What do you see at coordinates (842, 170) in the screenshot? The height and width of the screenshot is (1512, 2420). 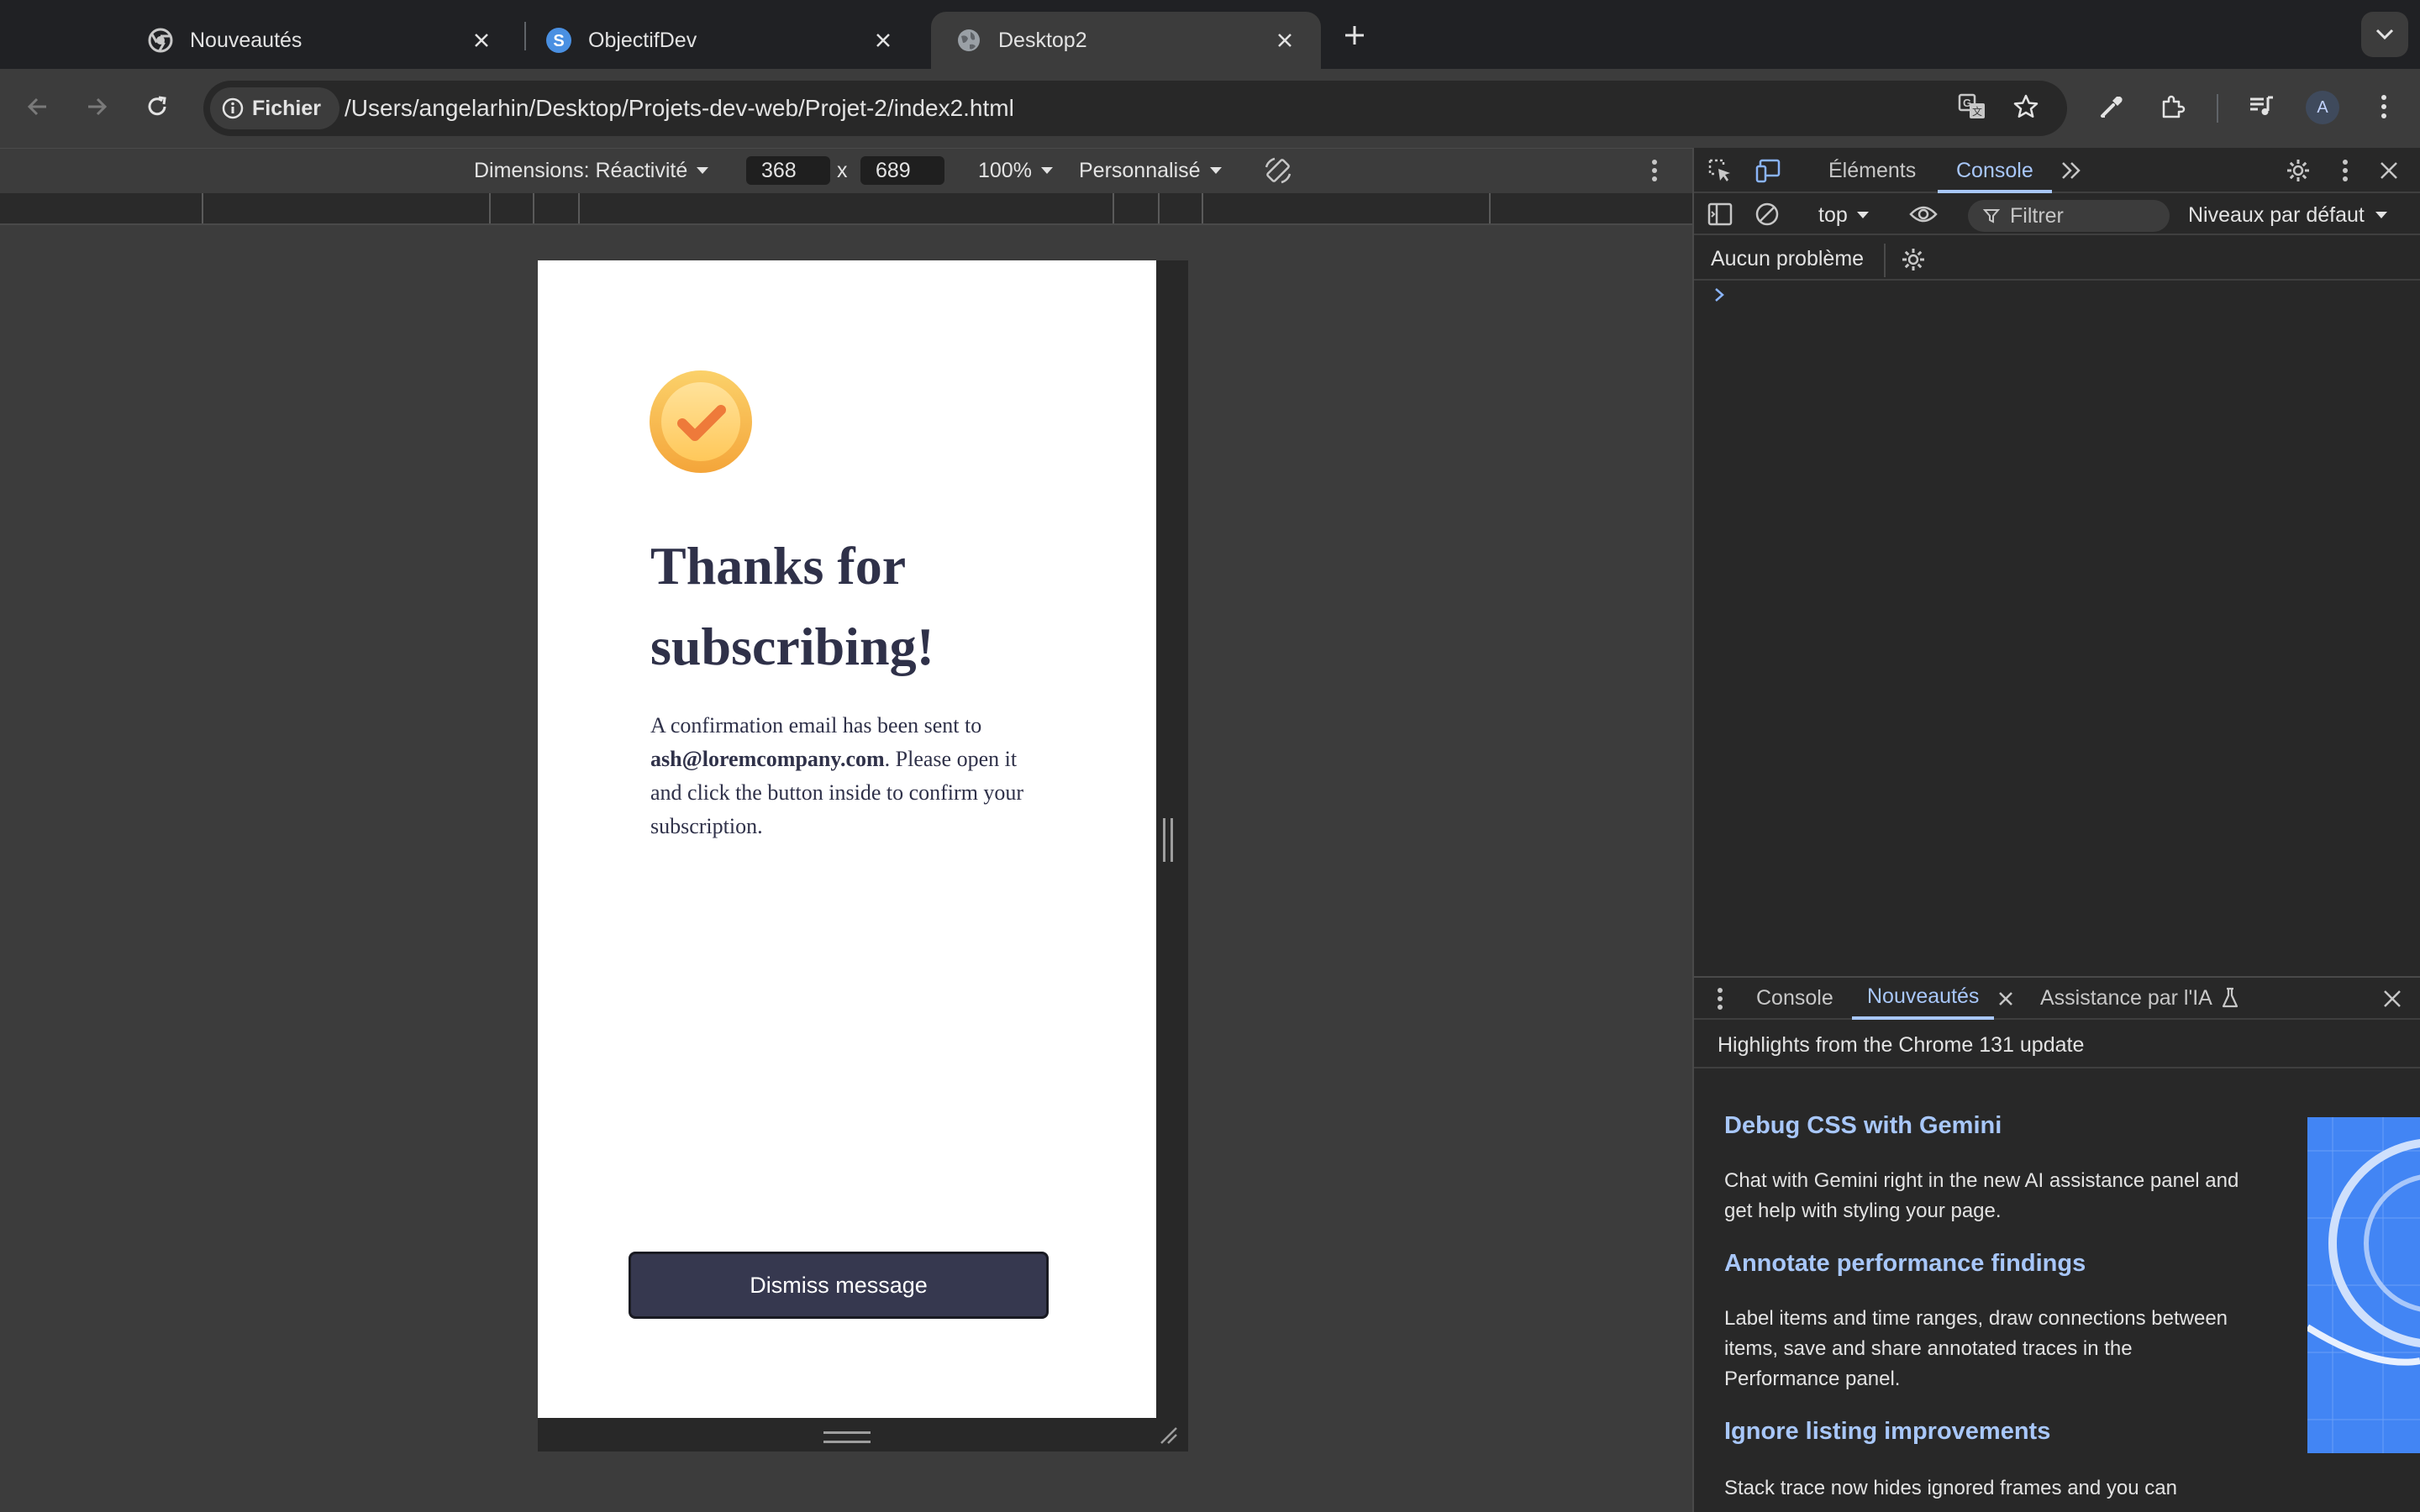 I see `dimension-times: x` at bounding box center [842, 170].